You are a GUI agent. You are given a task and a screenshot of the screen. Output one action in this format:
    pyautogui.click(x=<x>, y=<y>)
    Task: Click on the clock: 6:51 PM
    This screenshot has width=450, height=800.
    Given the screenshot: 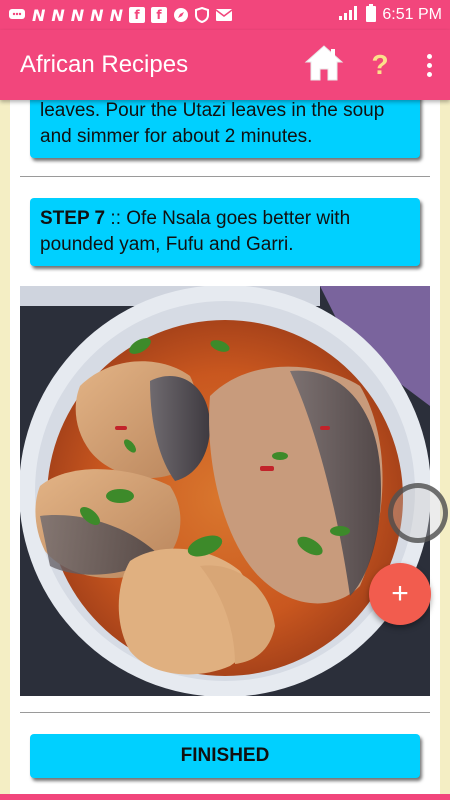 What is the action you would take?
    pyautogui.click(x=412, y=14)
    